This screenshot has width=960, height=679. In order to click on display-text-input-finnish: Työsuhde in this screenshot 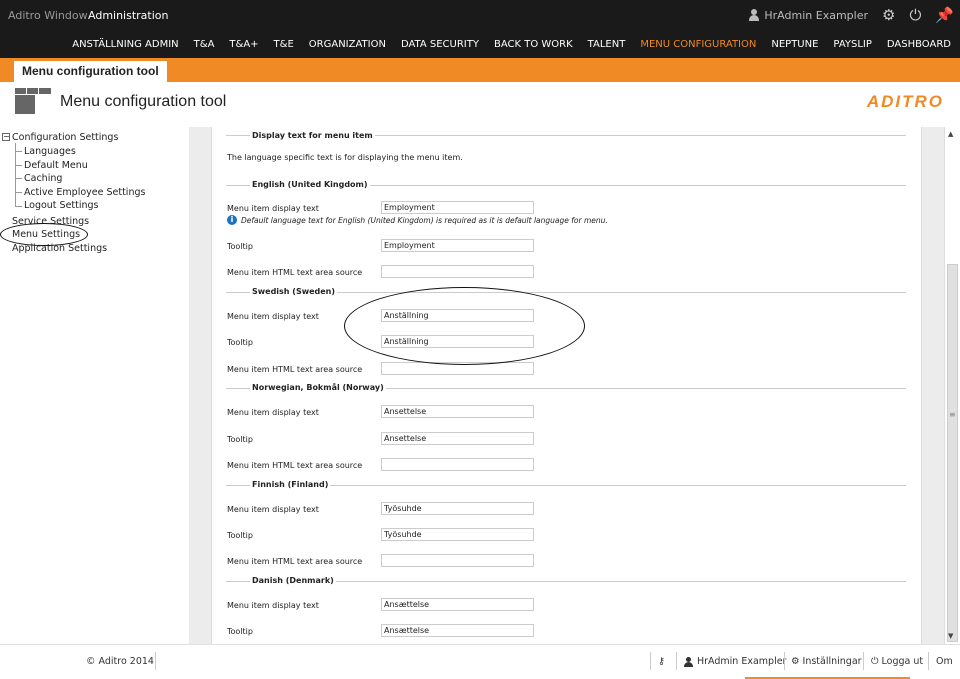, I will do `click(457, 508)`.